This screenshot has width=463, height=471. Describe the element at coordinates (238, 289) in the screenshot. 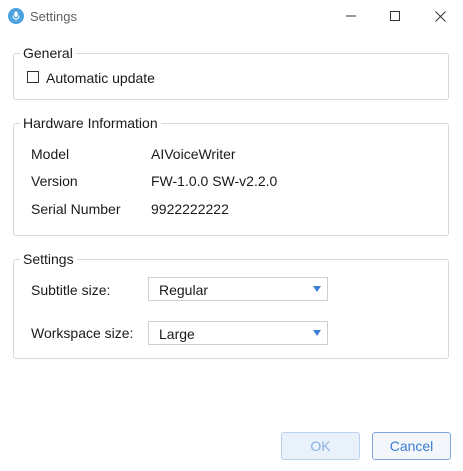

I see `subtitle-size-select: Regular` at that location.